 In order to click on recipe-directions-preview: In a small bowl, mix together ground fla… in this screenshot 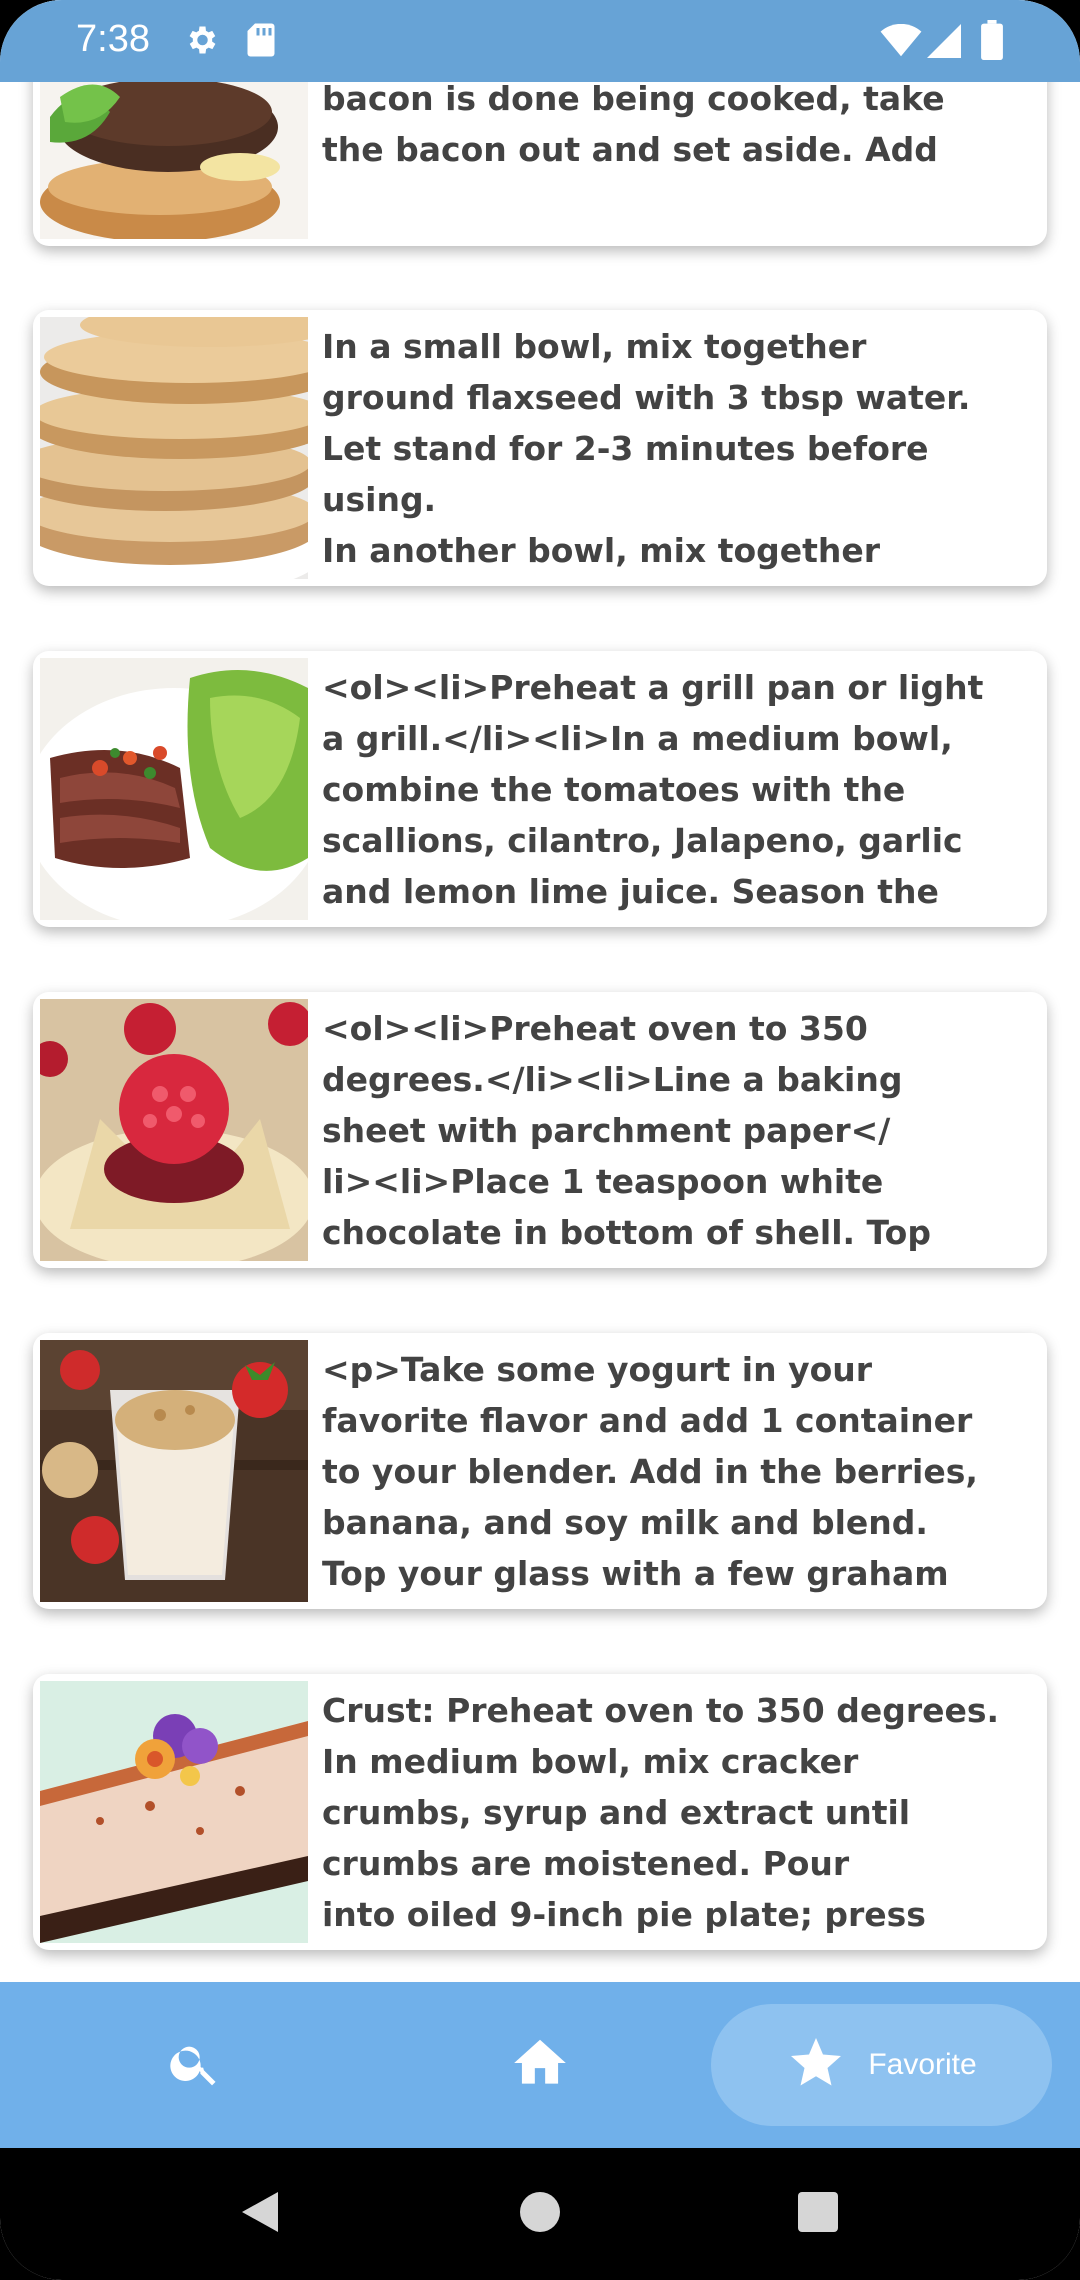, I will do `click(646, 448)`.